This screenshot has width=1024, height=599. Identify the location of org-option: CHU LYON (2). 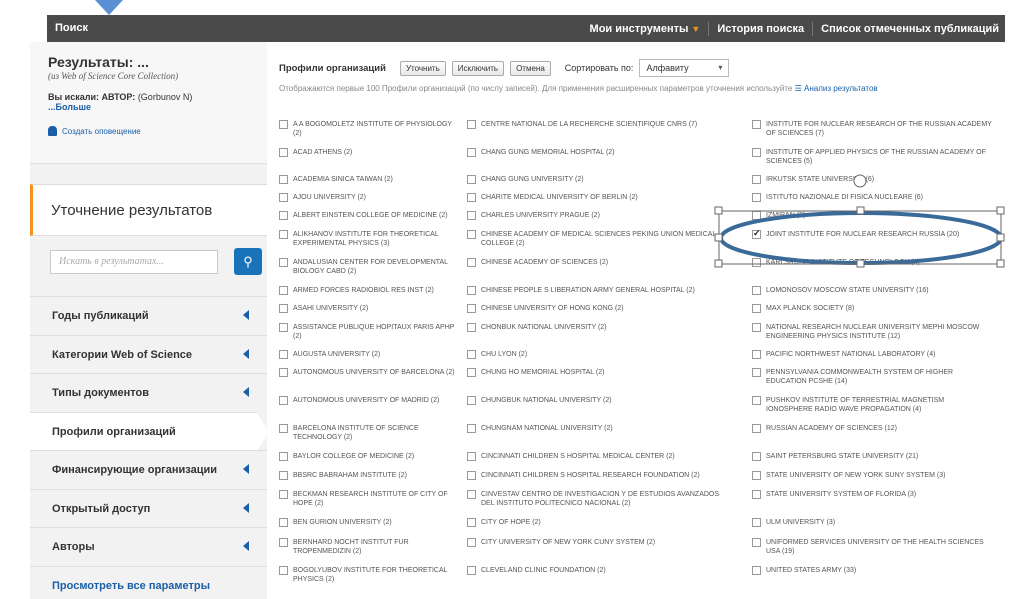
(596, 354).